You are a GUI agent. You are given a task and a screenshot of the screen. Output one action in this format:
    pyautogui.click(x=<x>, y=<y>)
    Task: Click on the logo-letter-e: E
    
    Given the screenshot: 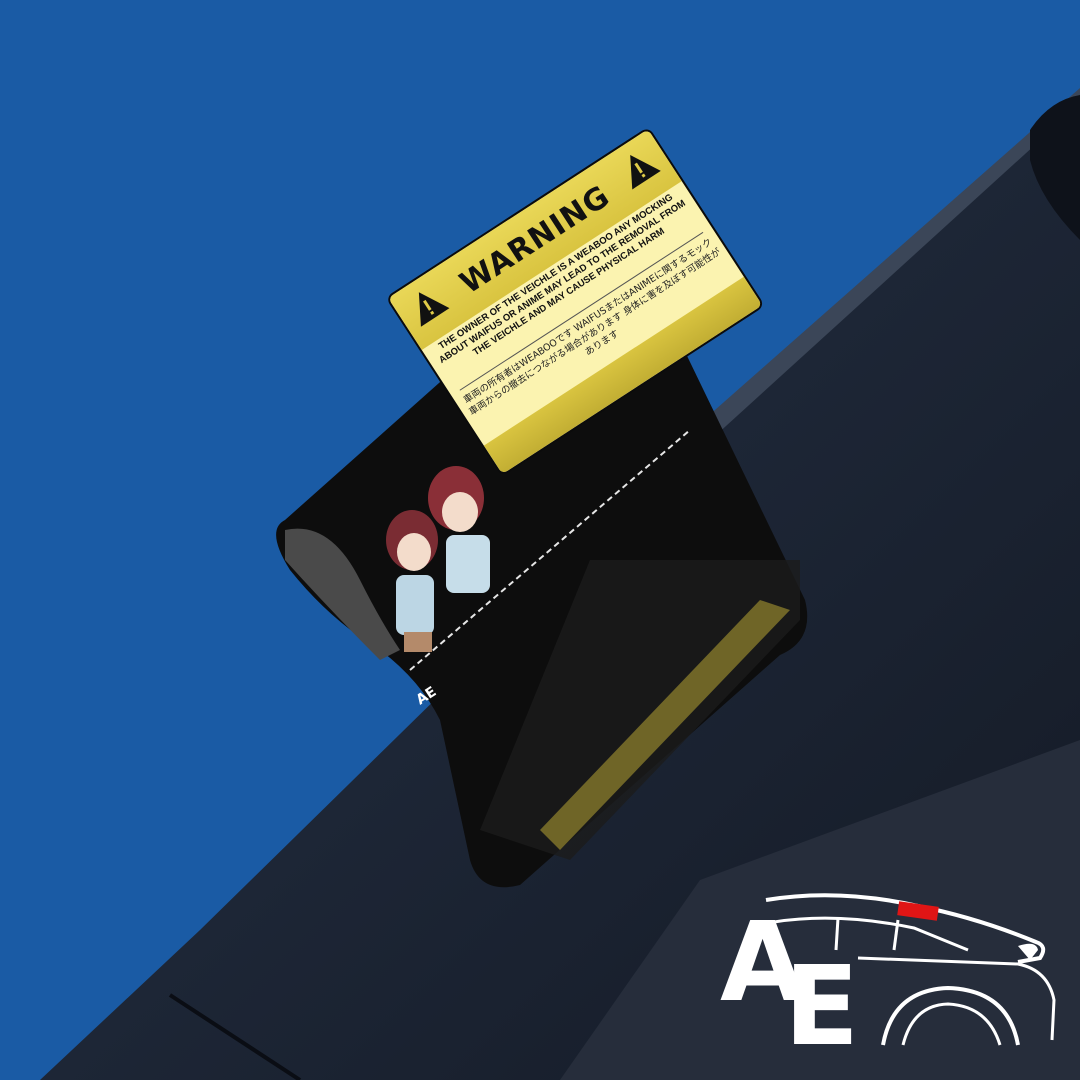 What is the action you would take?
    pyautogui.click(x=821, y=1000)
    